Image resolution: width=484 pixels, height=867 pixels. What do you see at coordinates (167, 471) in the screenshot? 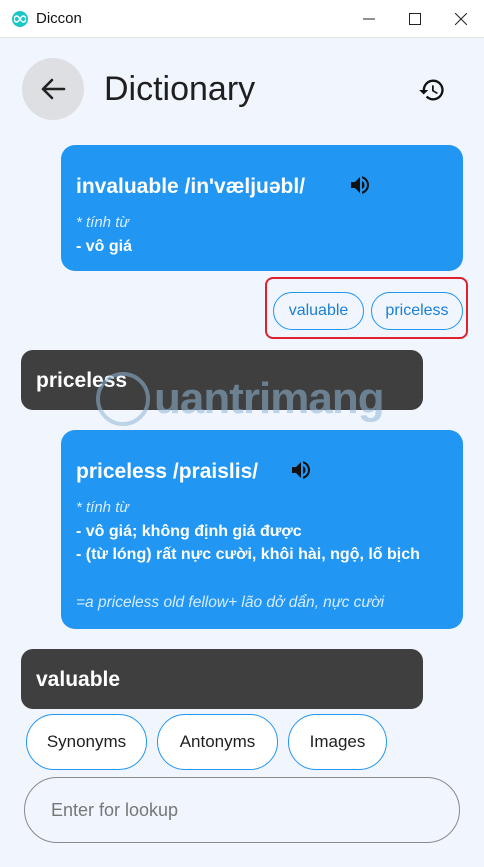
I see `headword: priceless /praislis/` at bounding box center [167, 471].